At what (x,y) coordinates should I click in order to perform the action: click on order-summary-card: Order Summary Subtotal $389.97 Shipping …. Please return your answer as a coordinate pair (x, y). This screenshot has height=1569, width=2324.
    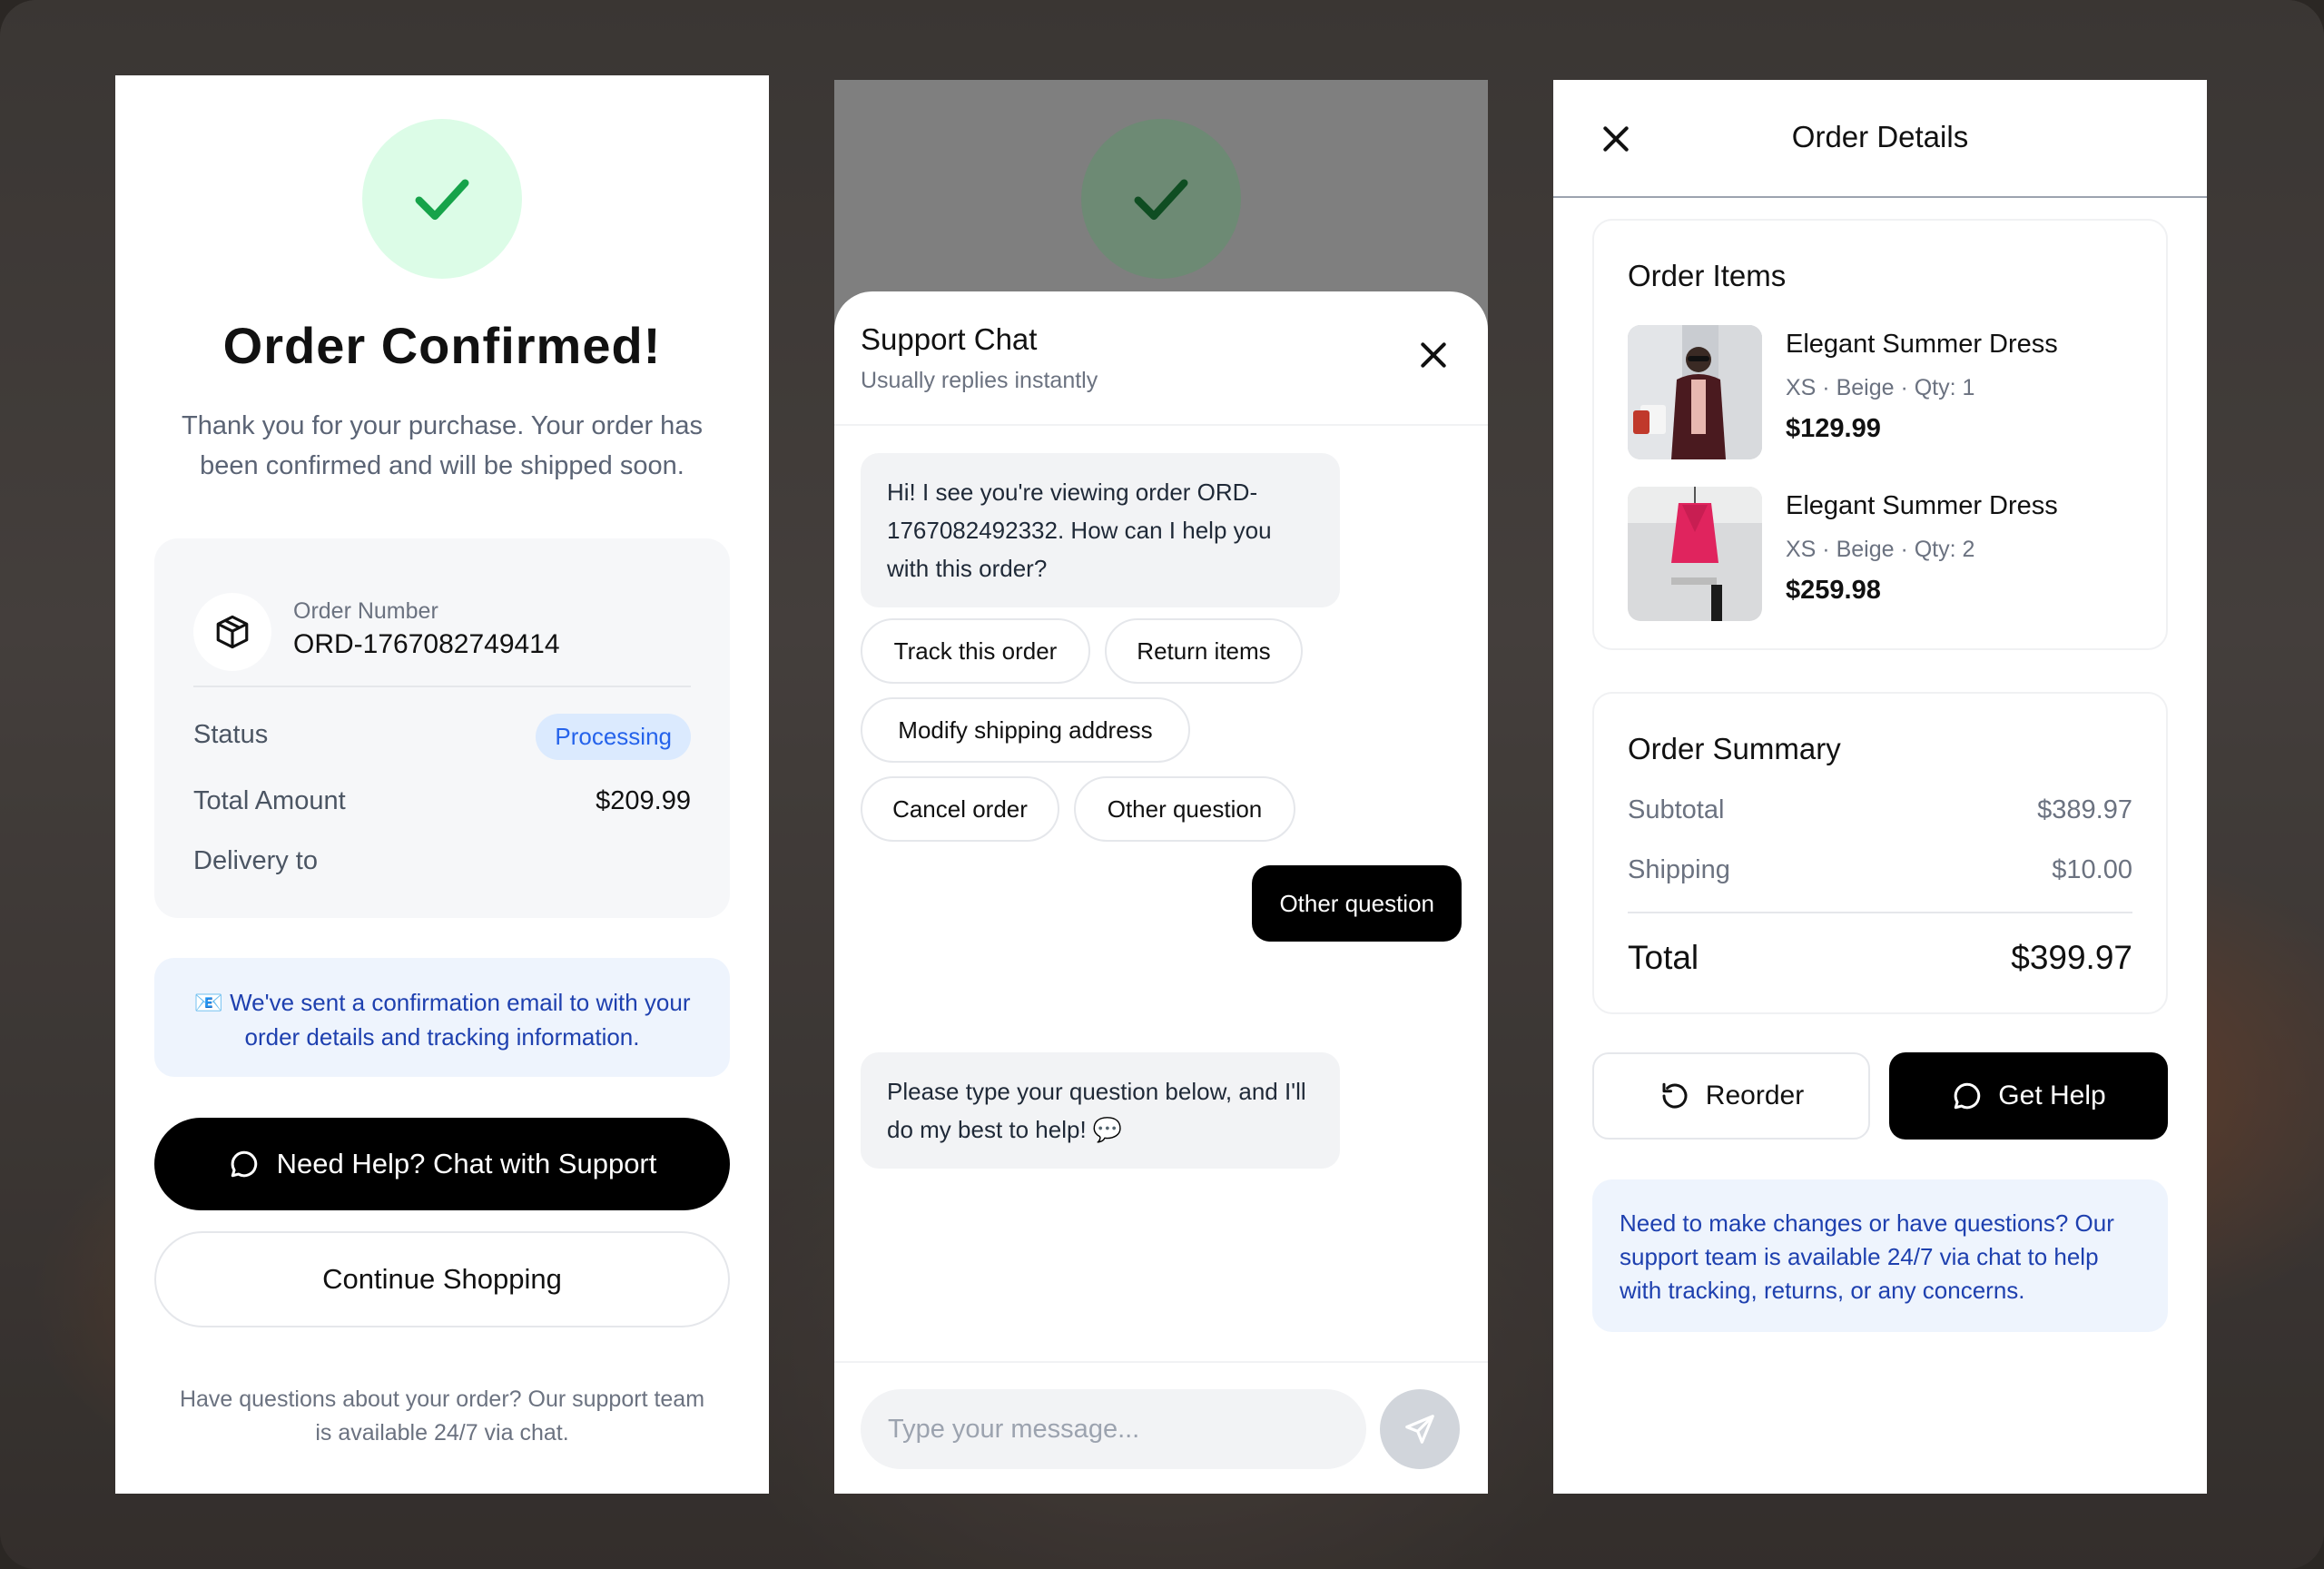
    Looking at the image, I should click on (1880, 853).